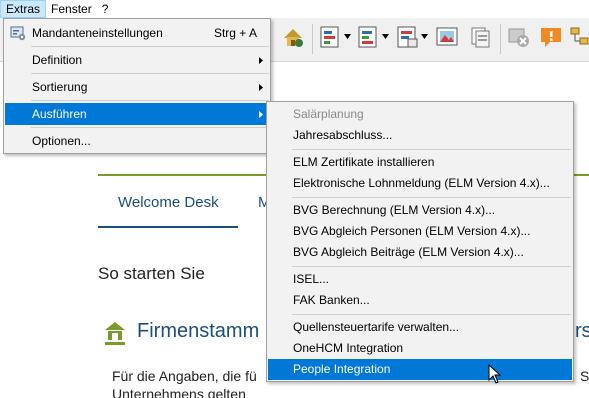 This screenshot has width=589, height=398. Describe the element at coordinates (115, 333) in the screenshot. I see `company-icon` at that location.